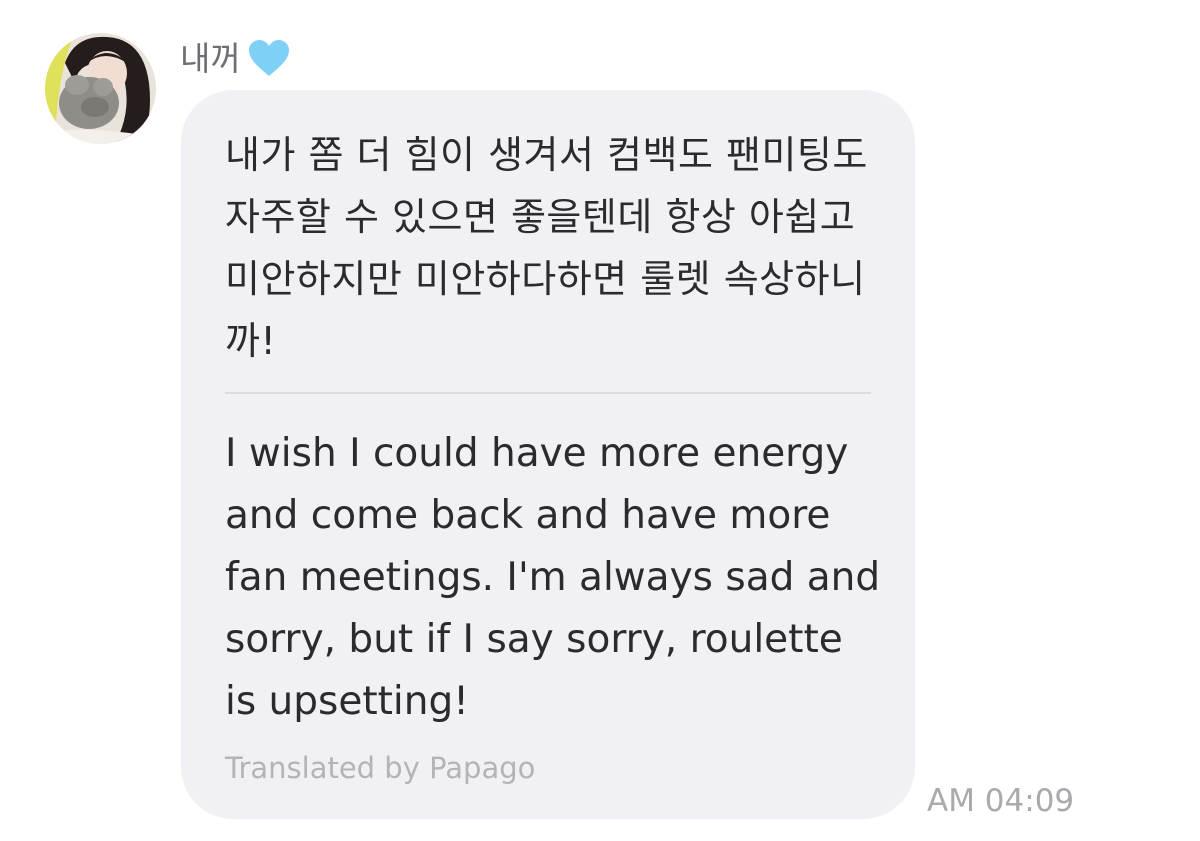 This screenshot has height=841, width=1200. Describe the element at coordinates (210, 58) in the screenshot. I see `sender-name: 내꺼` at that location.